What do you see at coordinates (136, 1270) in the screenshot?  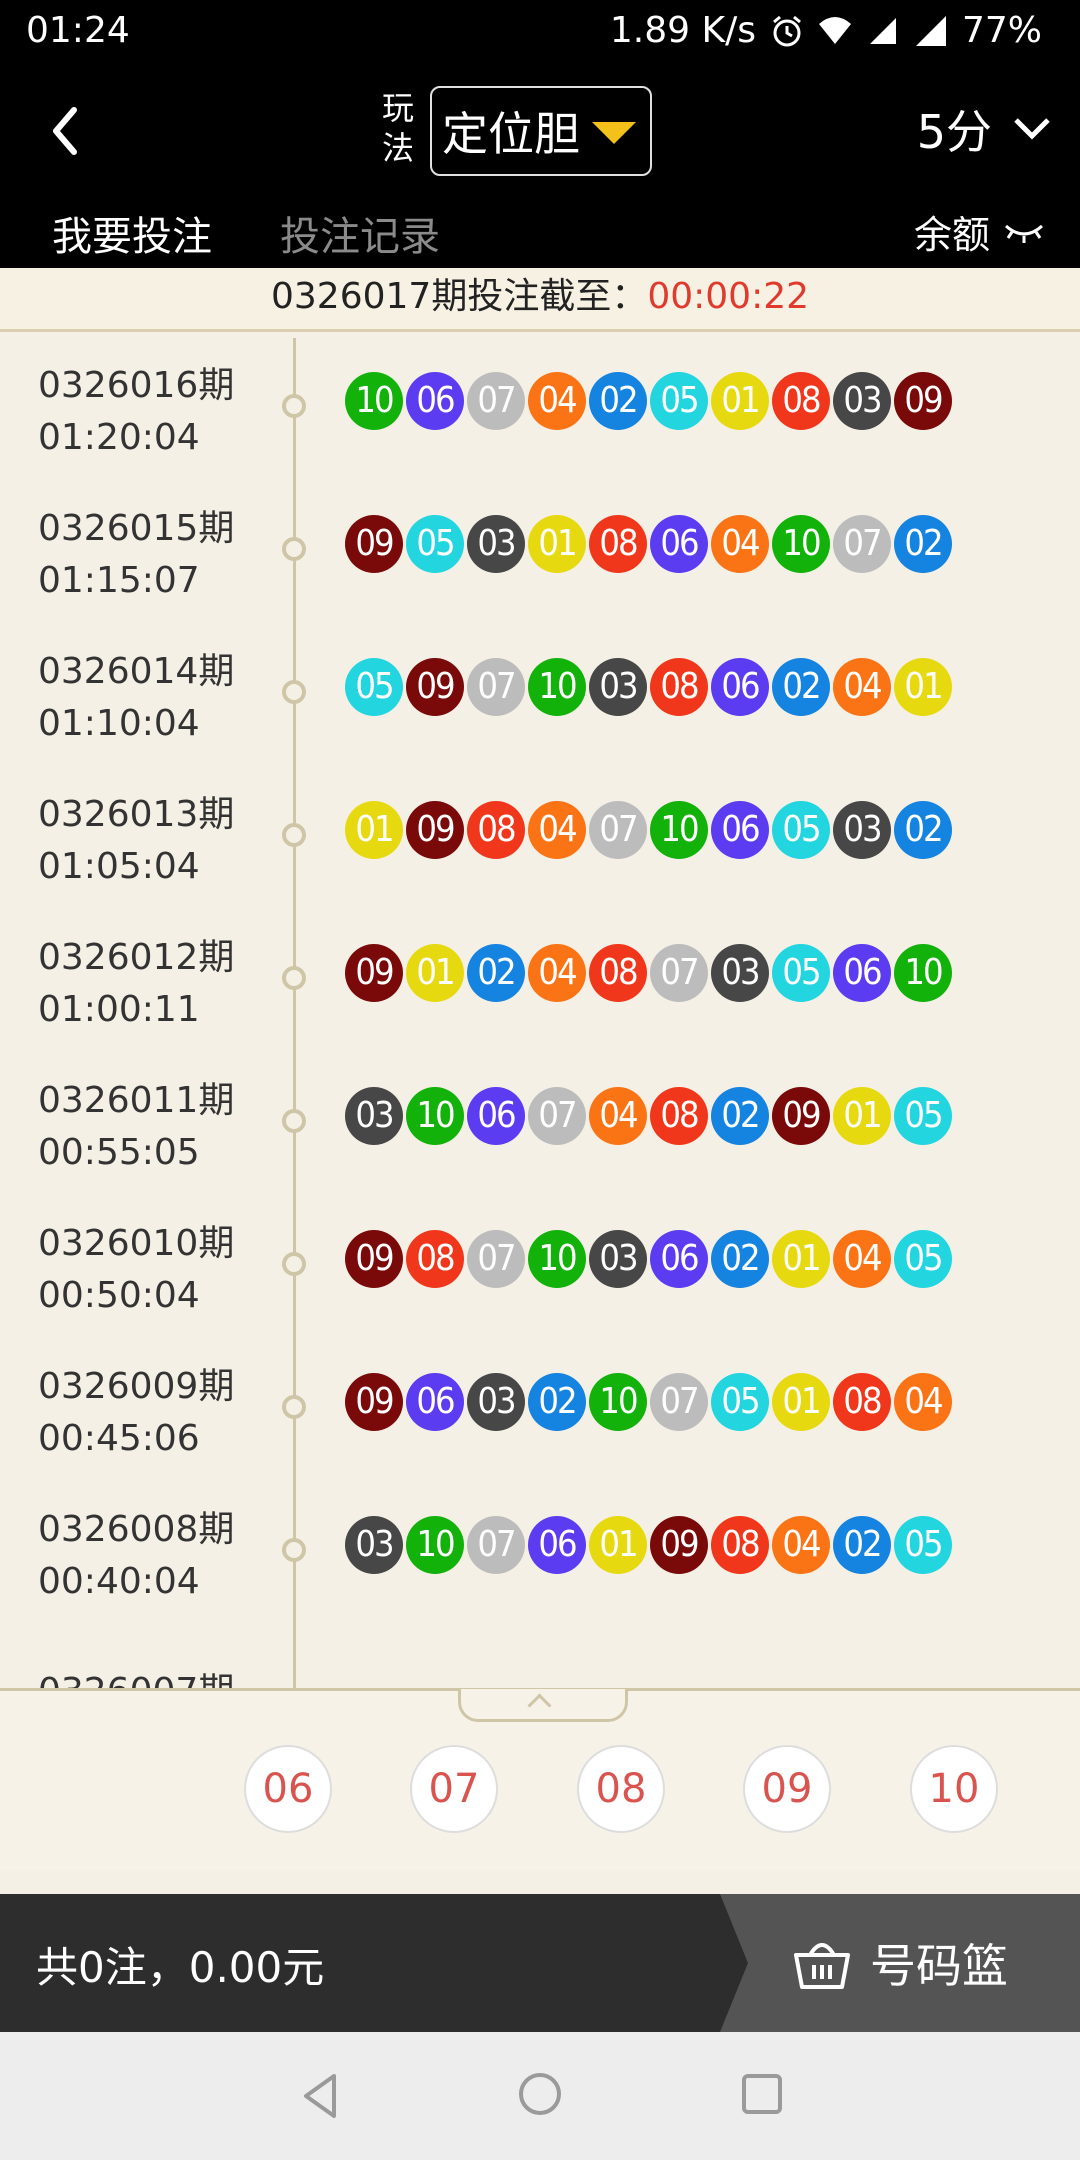 I see `draw-info: 0326010期 00:50:04` at bounding box center [136, 1270].